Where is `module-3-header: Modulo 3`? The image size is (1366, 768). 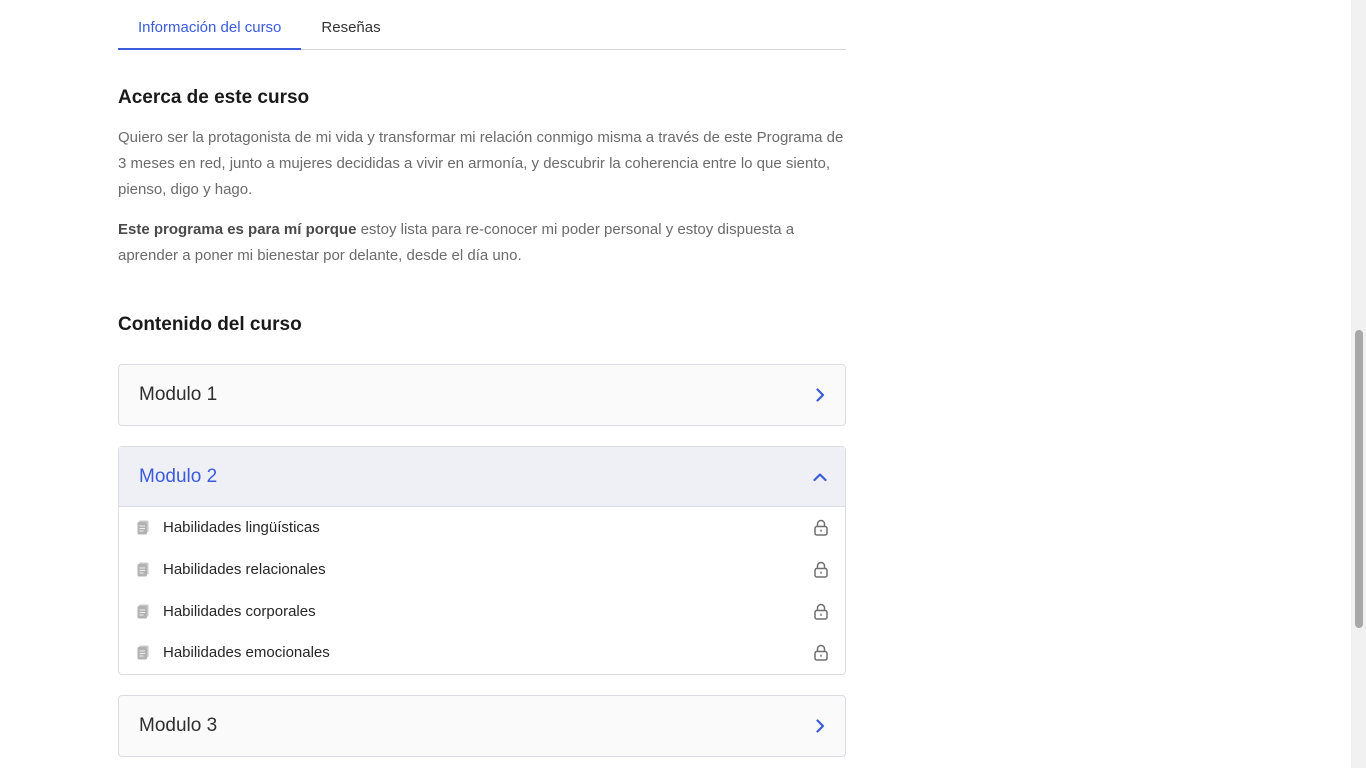 module-3-header: Modulo 3 is located at coordinates (482, 726).